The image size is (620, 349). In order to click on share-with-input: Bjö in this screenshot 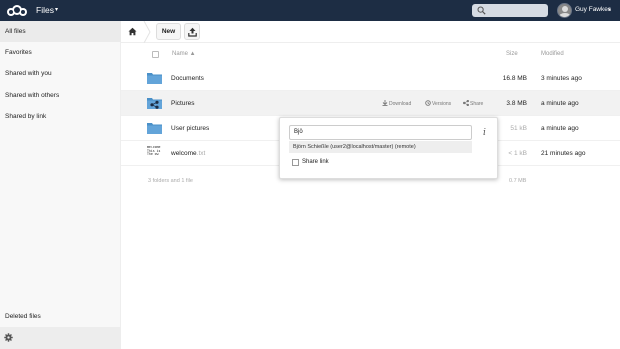, I will do `click(380, 132)`.